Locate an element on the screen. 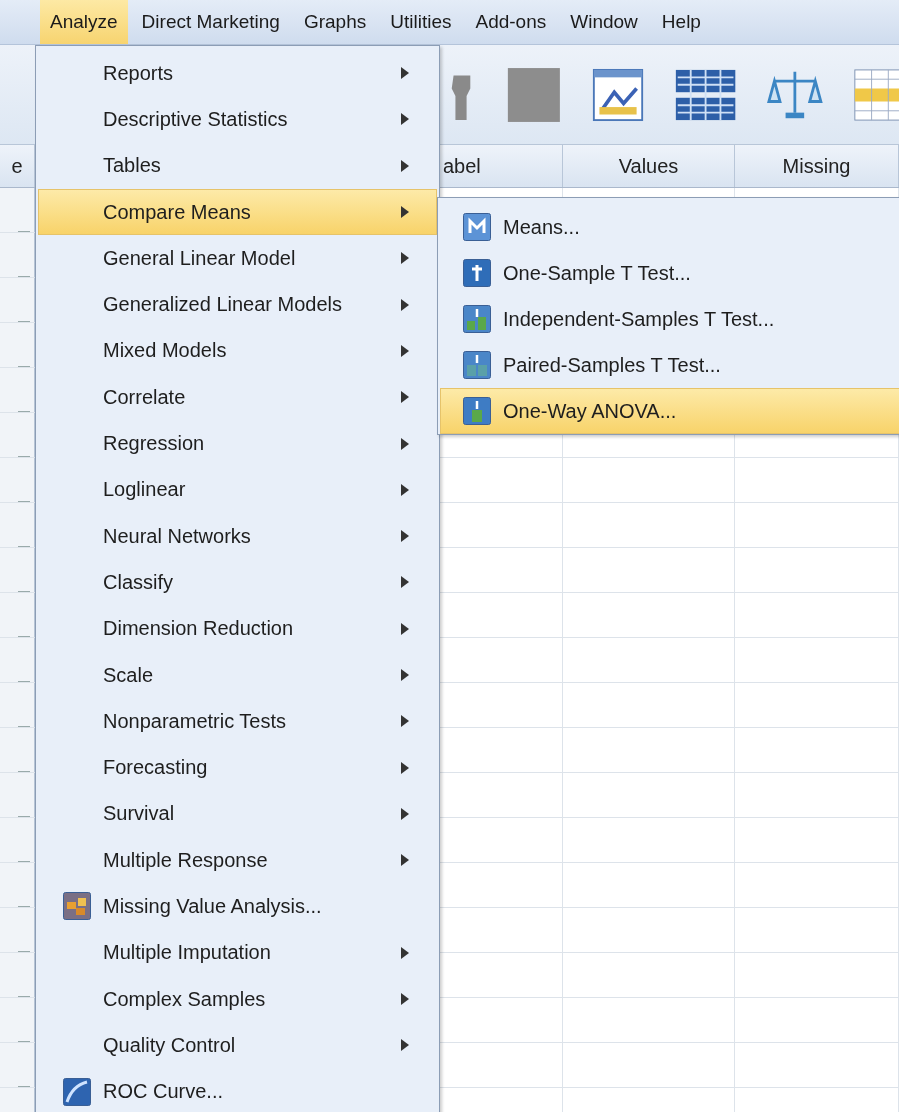 The width and height of the screenshot is (899, 1112). menu-item: Complex Samples is located at coordinates (237, 999).